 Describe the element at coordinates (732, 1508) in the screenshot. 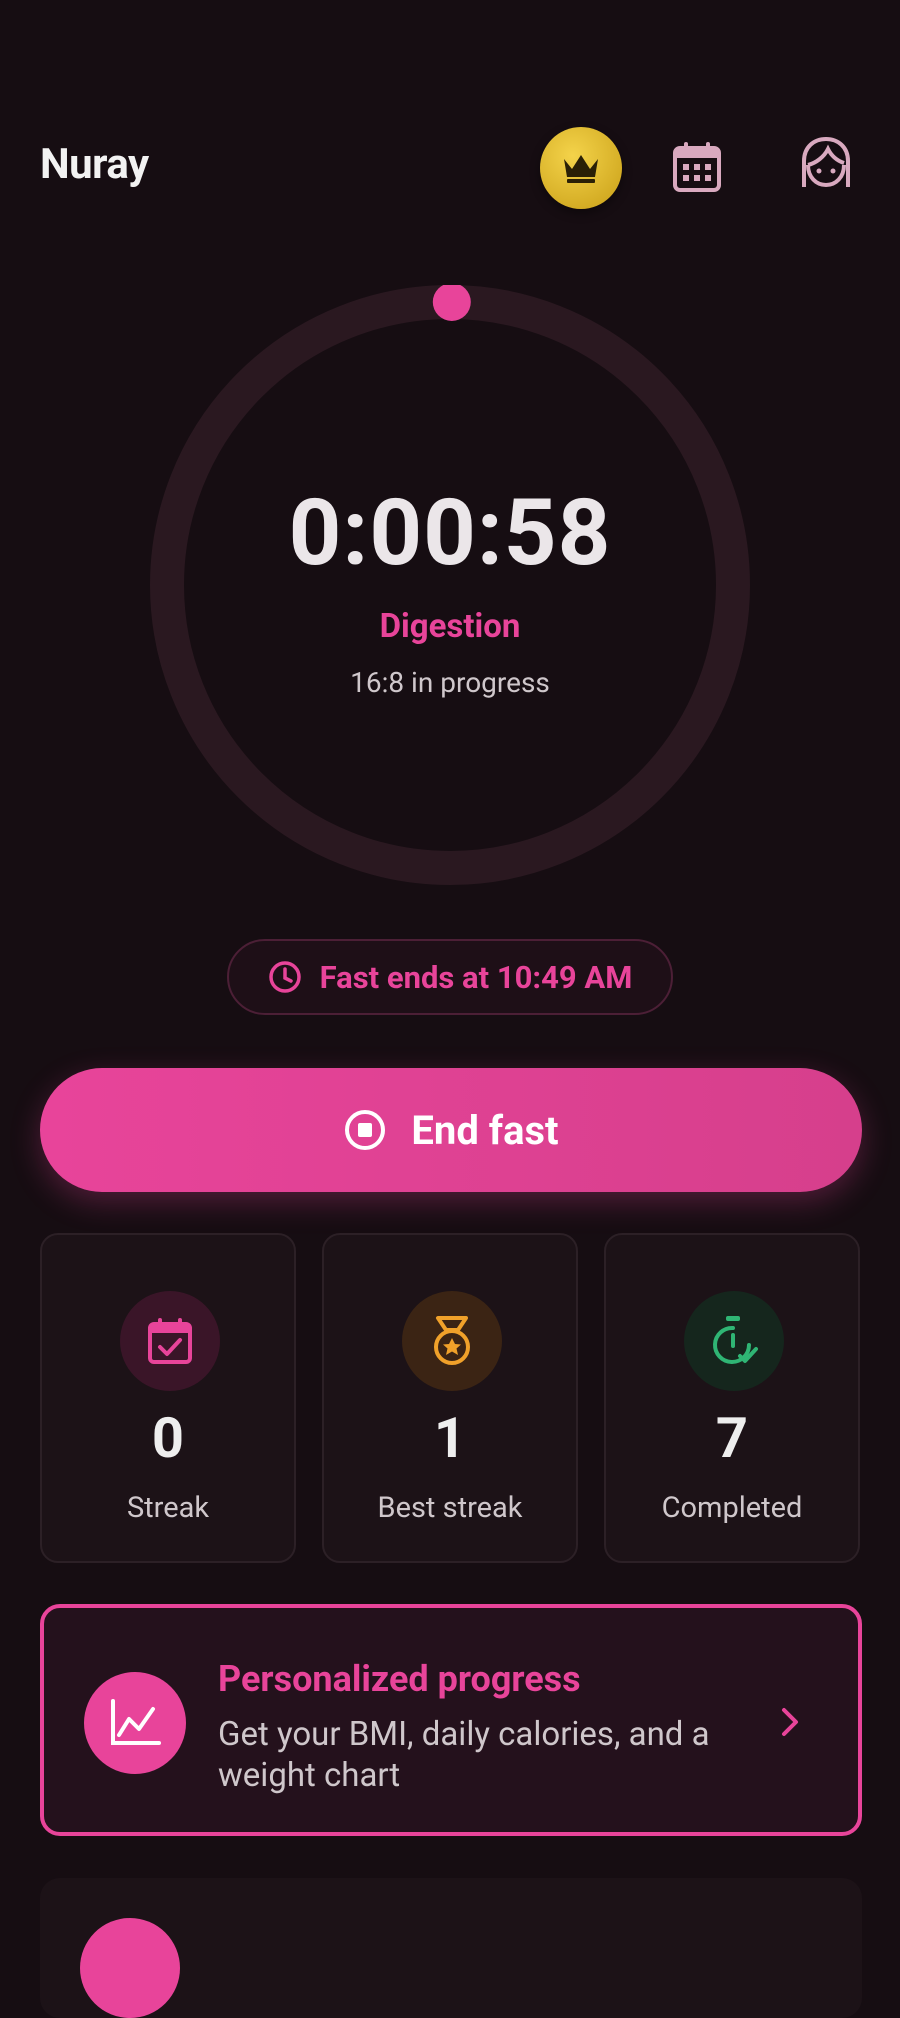

I see `completed-label: Completed` at that location.